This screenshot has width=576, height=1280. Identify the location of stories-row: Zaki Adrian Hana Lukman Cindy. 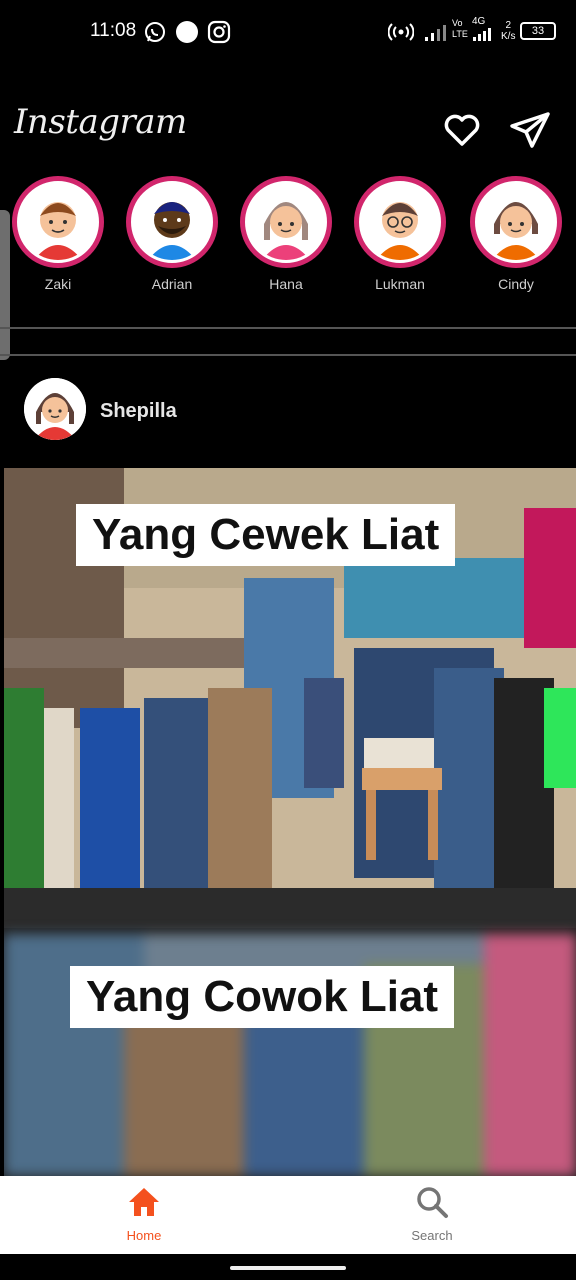
(288, 241).